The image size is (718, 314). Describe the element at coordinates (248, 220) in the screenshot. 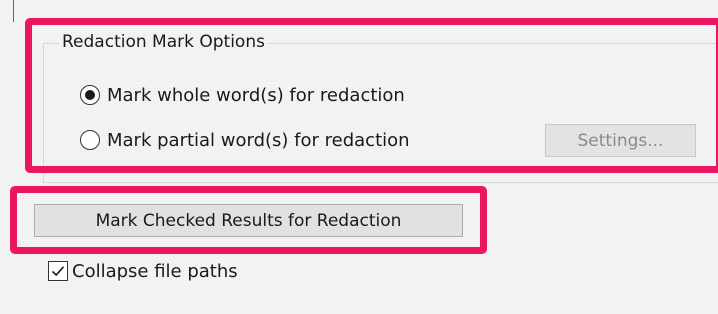

I see `highlight-annotation-mark-button` at that location.